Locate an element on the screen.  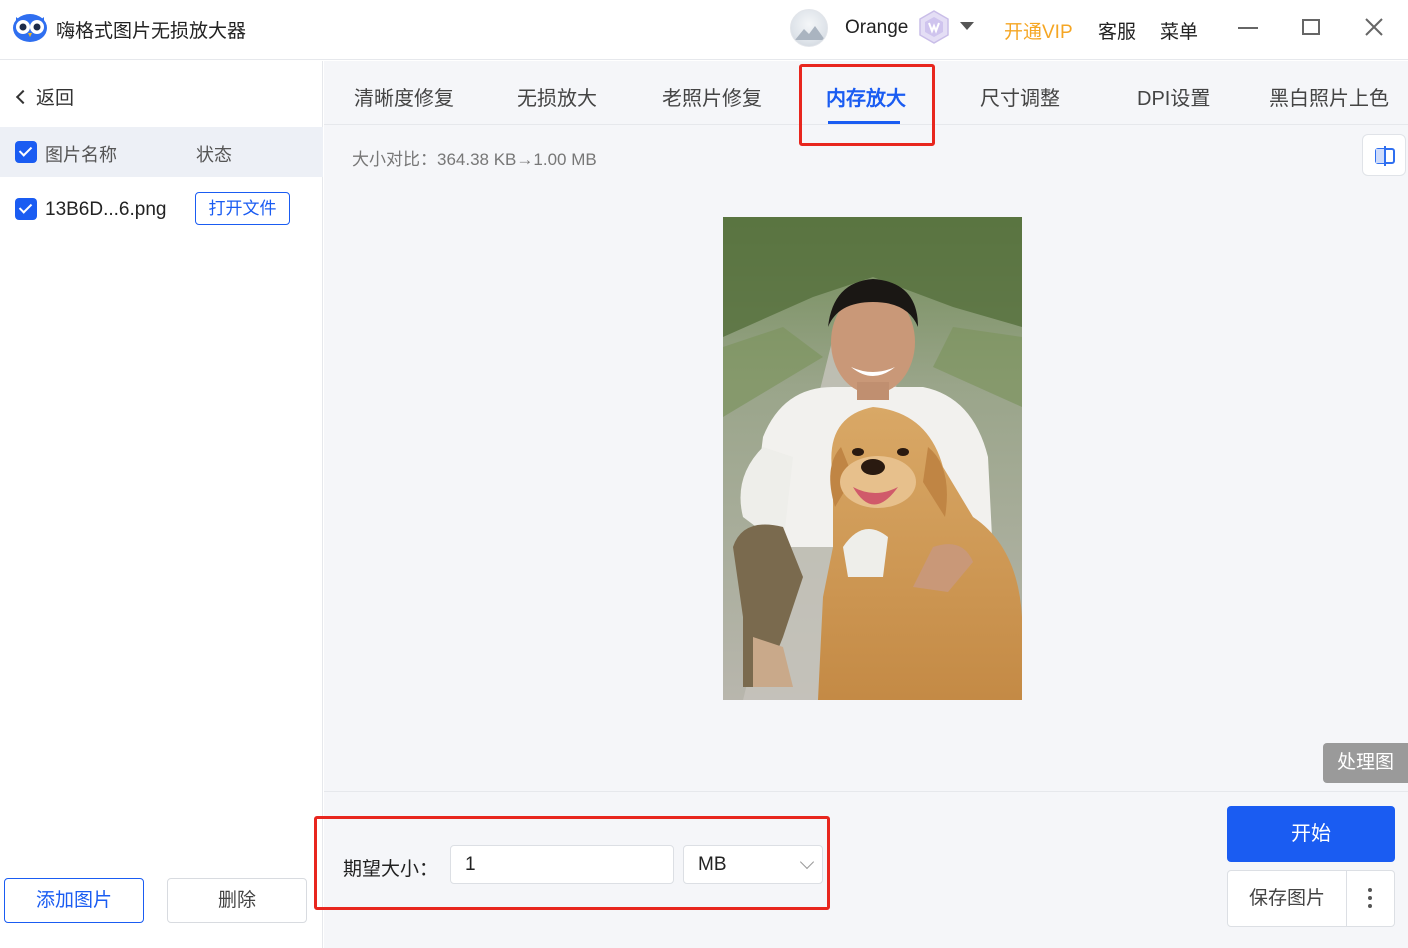
preview-image is located at coordinates (872, 458).